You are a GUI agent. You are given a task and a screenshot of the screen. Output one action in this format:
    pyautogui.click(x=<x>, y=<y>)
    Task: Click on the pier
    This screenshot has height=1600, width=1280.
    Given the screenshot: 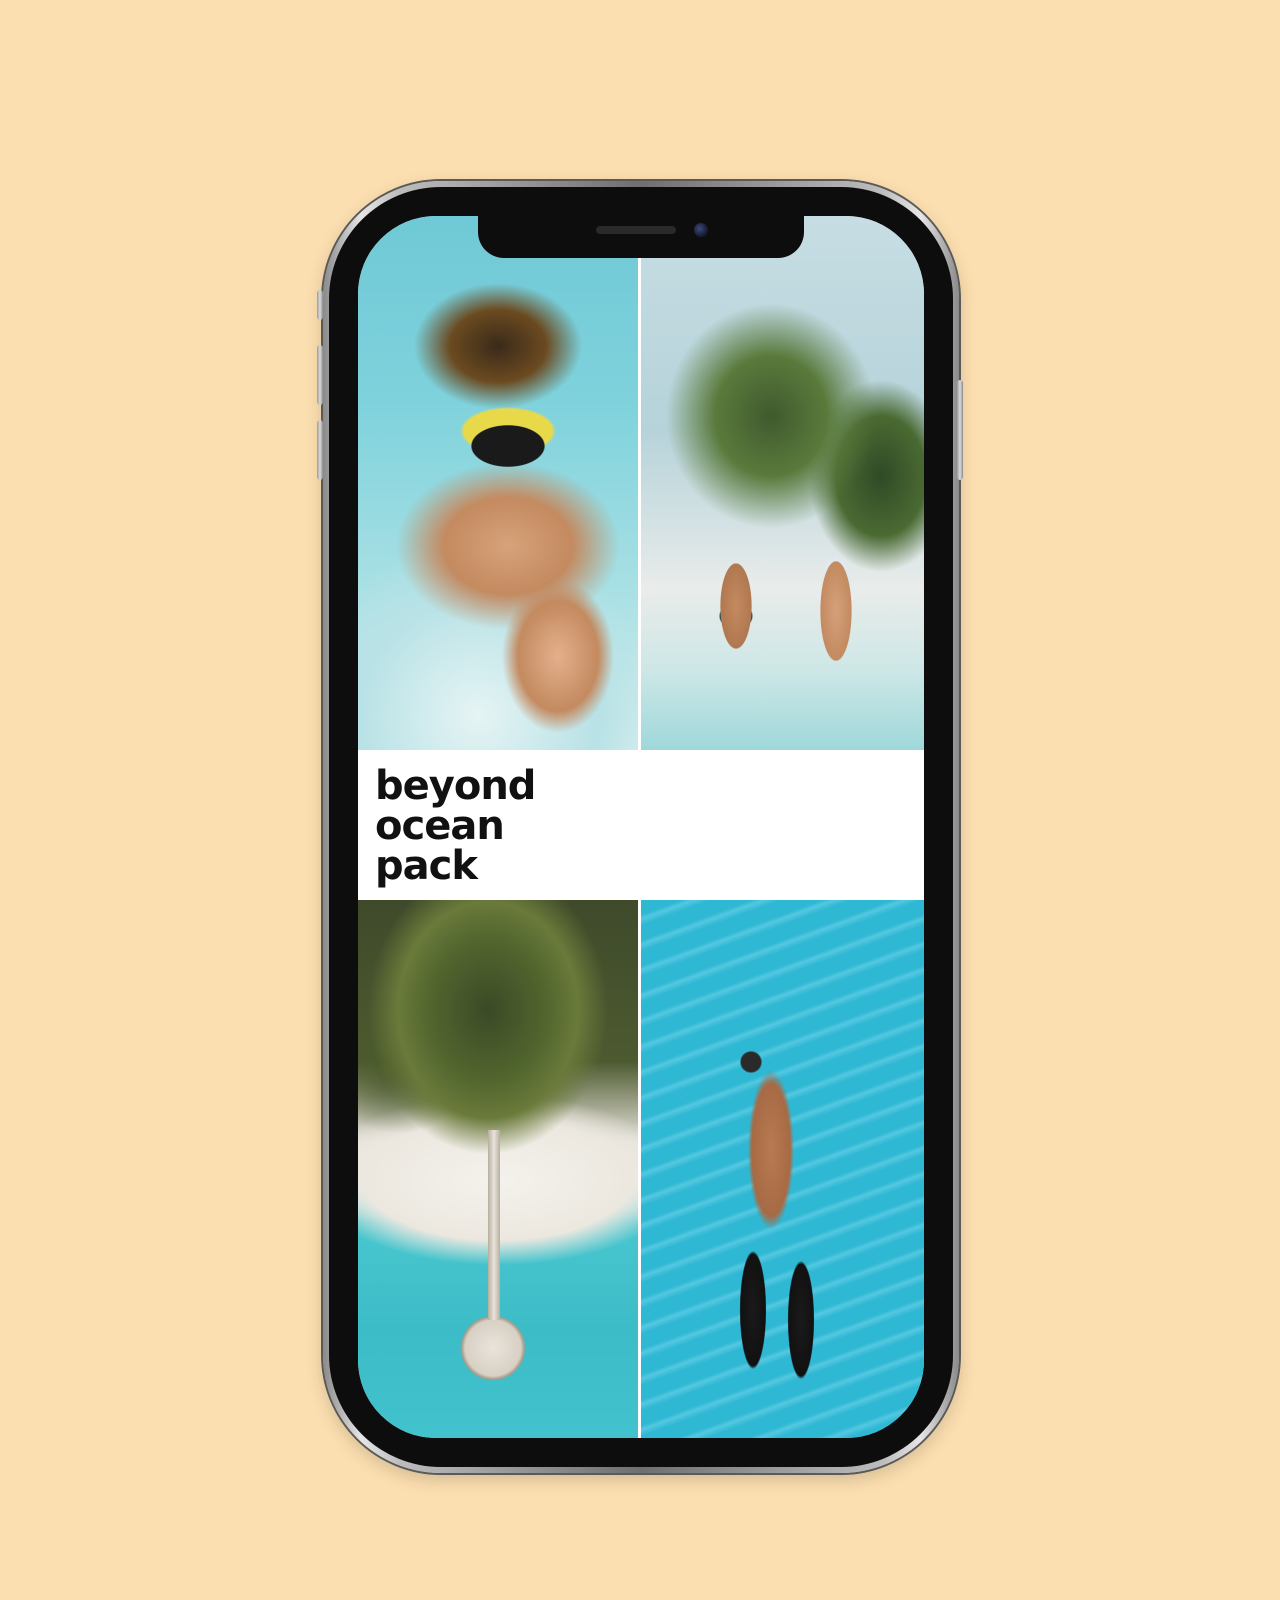 What is the action you would take?
    pyautogui.click(x=494, y=1225)
    